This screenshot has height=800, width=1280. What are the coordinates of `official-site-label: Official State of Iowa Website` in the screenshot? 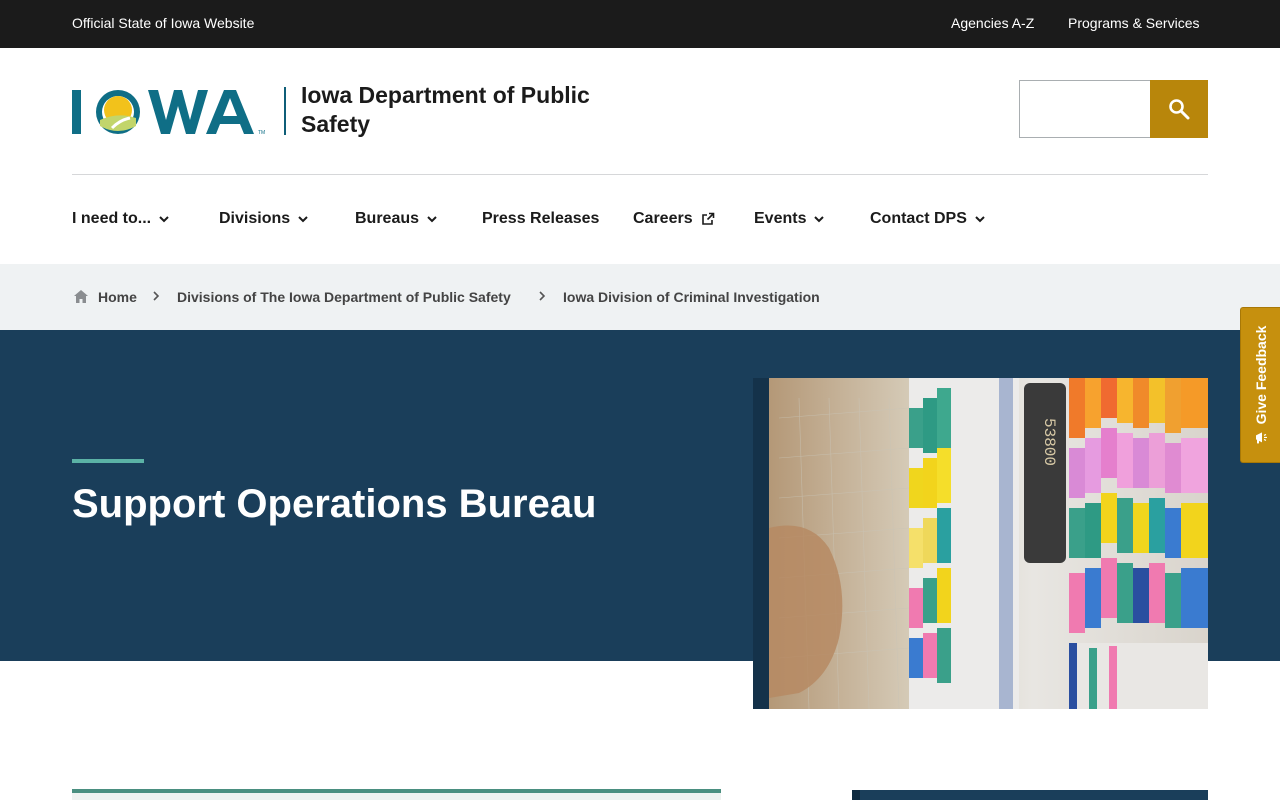 It's located at (163, 23).